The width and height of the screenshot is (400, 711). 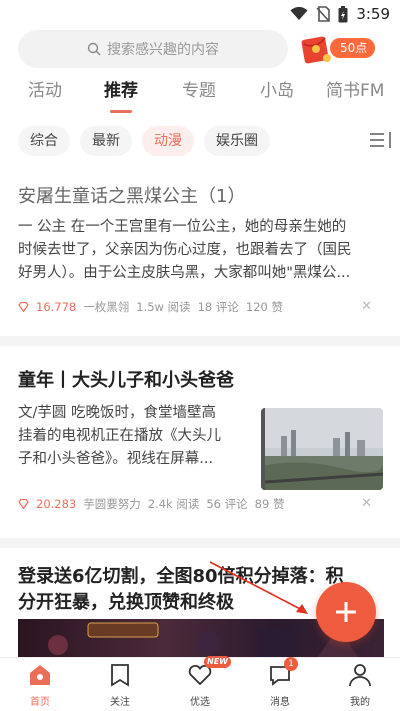 What do you see at coordinates (323, 14) in the screenshot?
I see `no-sim-icon` at bounding box center [323, 14].